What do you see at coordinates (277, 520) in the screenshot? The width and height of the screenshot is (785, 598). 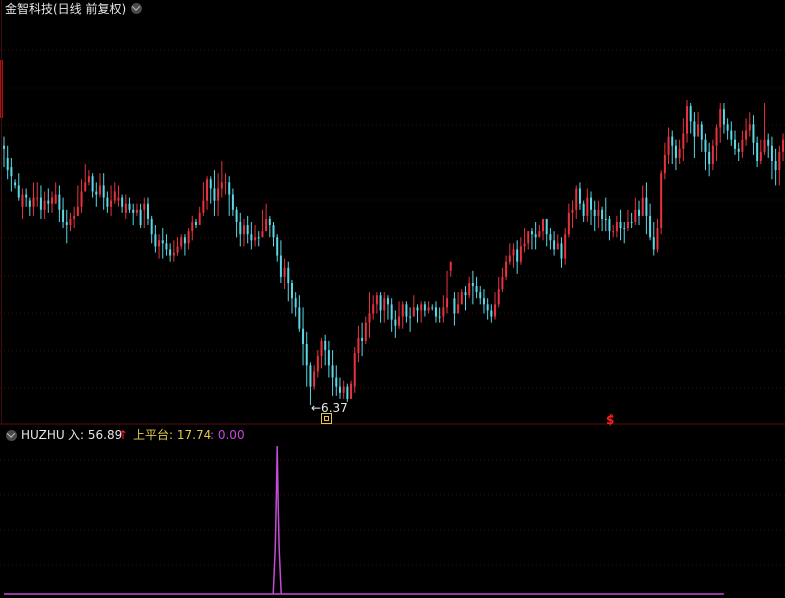 I see `indicator-spike` at bounding box center [277, 520].